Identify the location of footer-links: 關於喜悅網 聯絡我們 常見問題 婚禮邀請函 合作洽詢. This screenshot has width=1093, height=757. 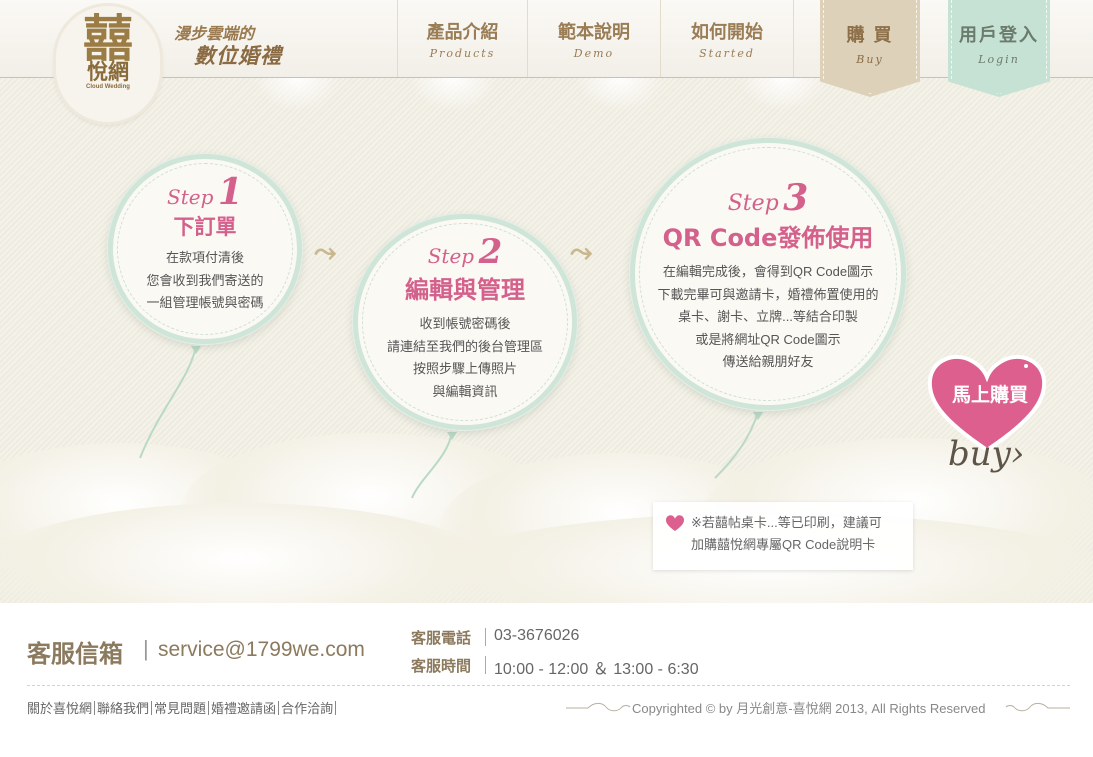
(182, 707).